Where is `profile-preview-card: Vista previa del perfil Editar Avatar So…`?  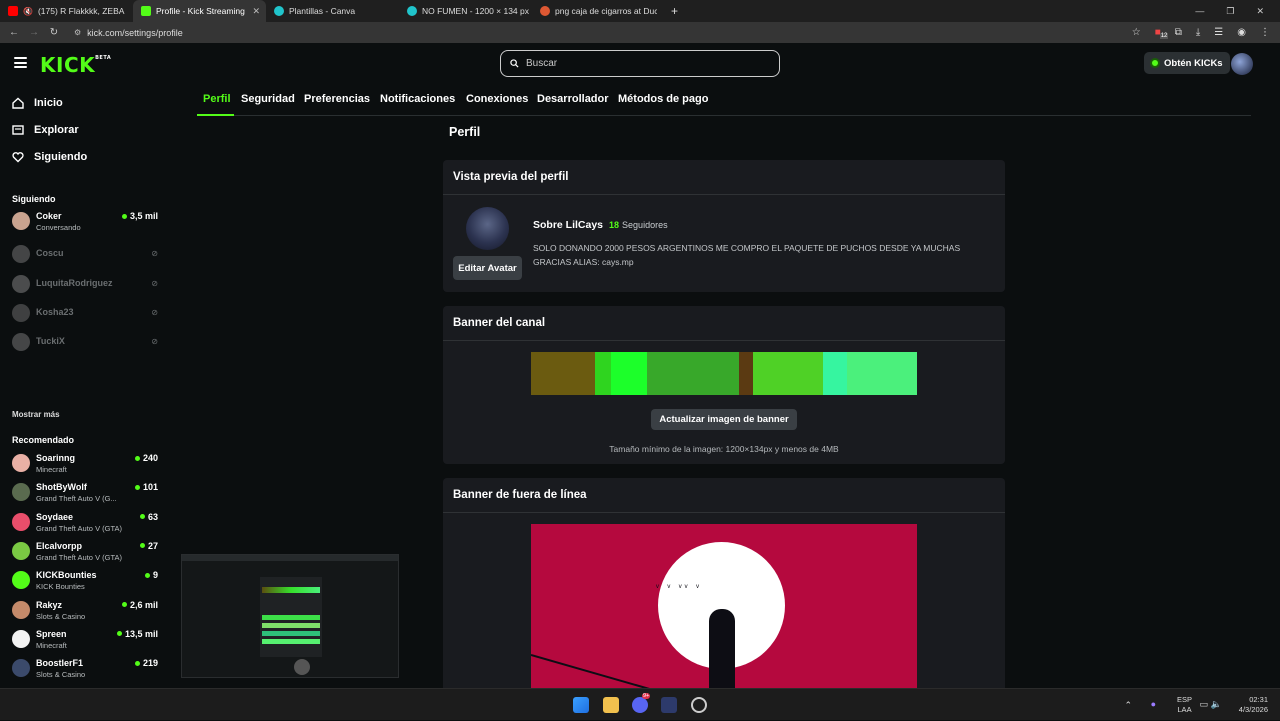
profile-preview-card: Vista previa del perfil Editar Avatar So… is located at coordinates (724, 226).